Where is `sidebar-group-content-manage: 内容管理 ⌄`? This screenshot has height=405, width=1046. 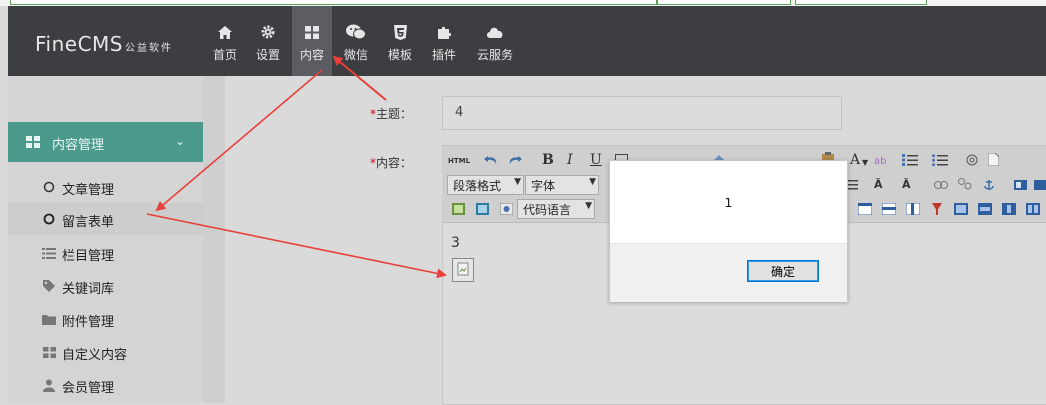
sidebar-group-content-manage: 内容管理 ⌄ is located at coordinates (105, 142).